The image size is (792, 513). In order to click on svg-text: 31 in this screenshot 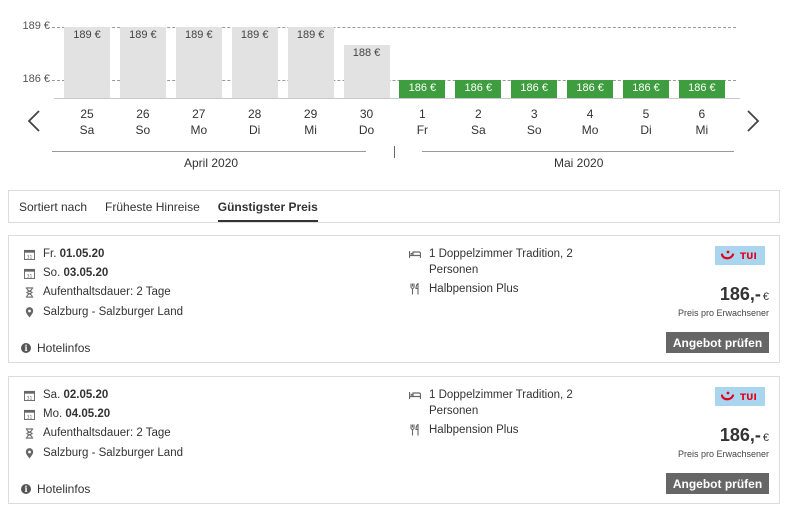, I will do `click(29, 416)`.